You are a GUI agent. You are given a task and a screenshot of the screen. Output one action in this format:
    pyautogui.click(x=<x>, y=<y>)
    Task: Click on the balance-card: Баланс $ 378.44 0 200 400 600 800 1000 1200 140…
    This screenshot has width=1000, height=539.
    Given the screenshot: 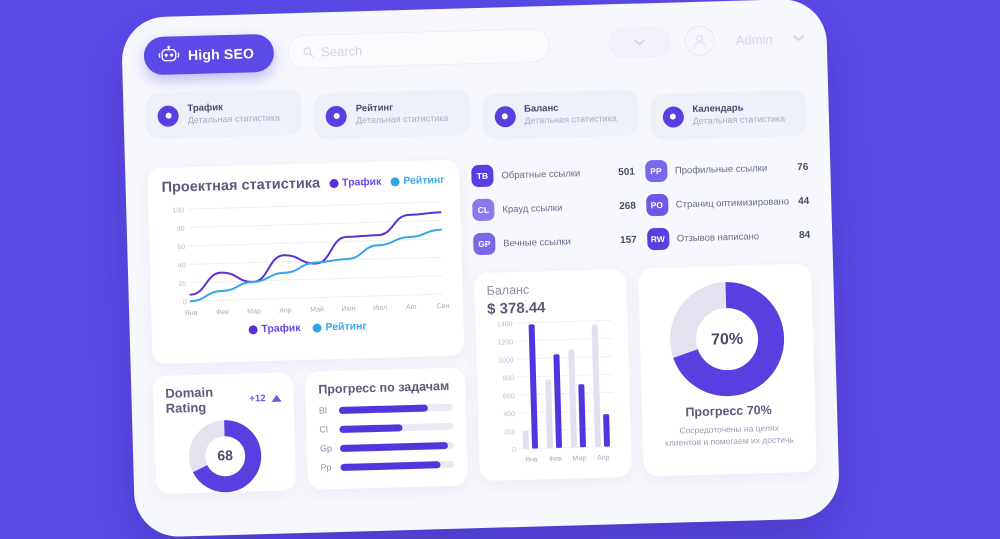 What is the action you would take?
    pyautogui.click(x=553, y=375)
    